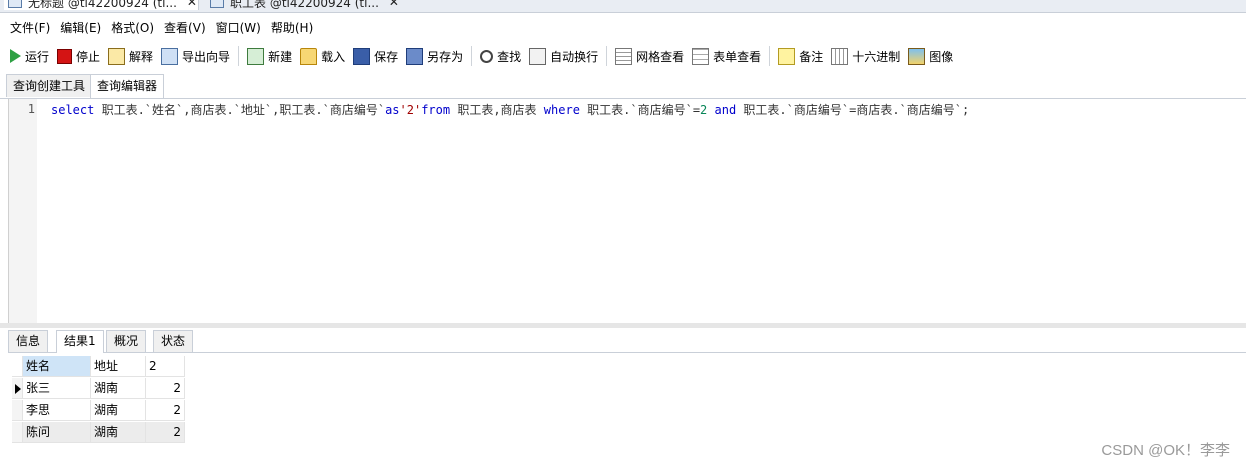 The width and height of the screenshot is (1246, 468). I want to click on tab-status: 状态, so click(173, 341).